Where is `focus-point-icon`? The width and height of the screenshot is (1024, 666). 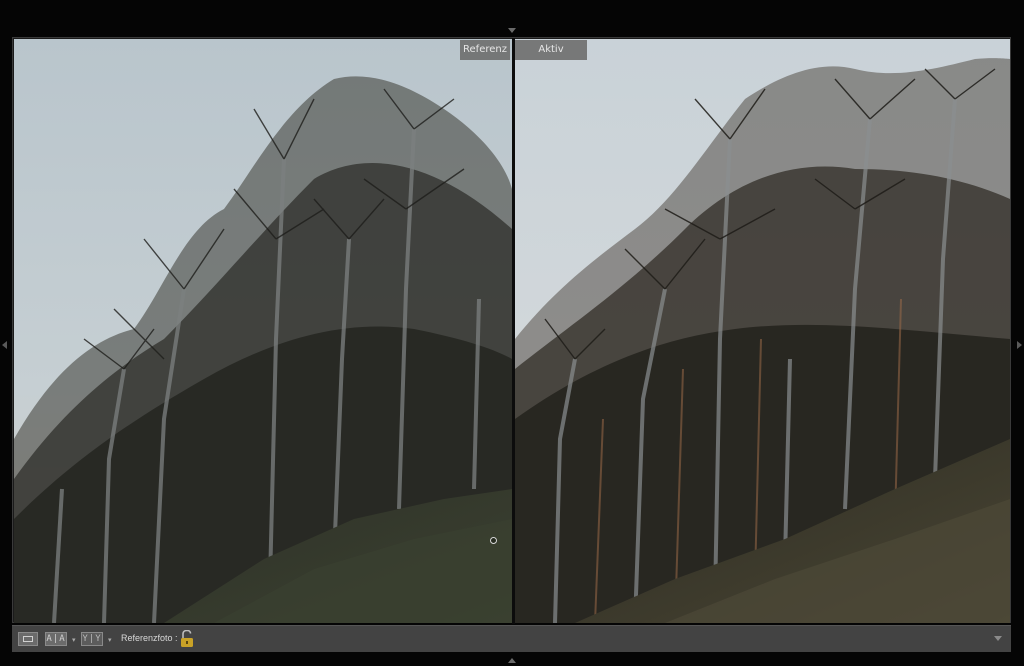 focus-point-icon is located at coordinates (493, 540).